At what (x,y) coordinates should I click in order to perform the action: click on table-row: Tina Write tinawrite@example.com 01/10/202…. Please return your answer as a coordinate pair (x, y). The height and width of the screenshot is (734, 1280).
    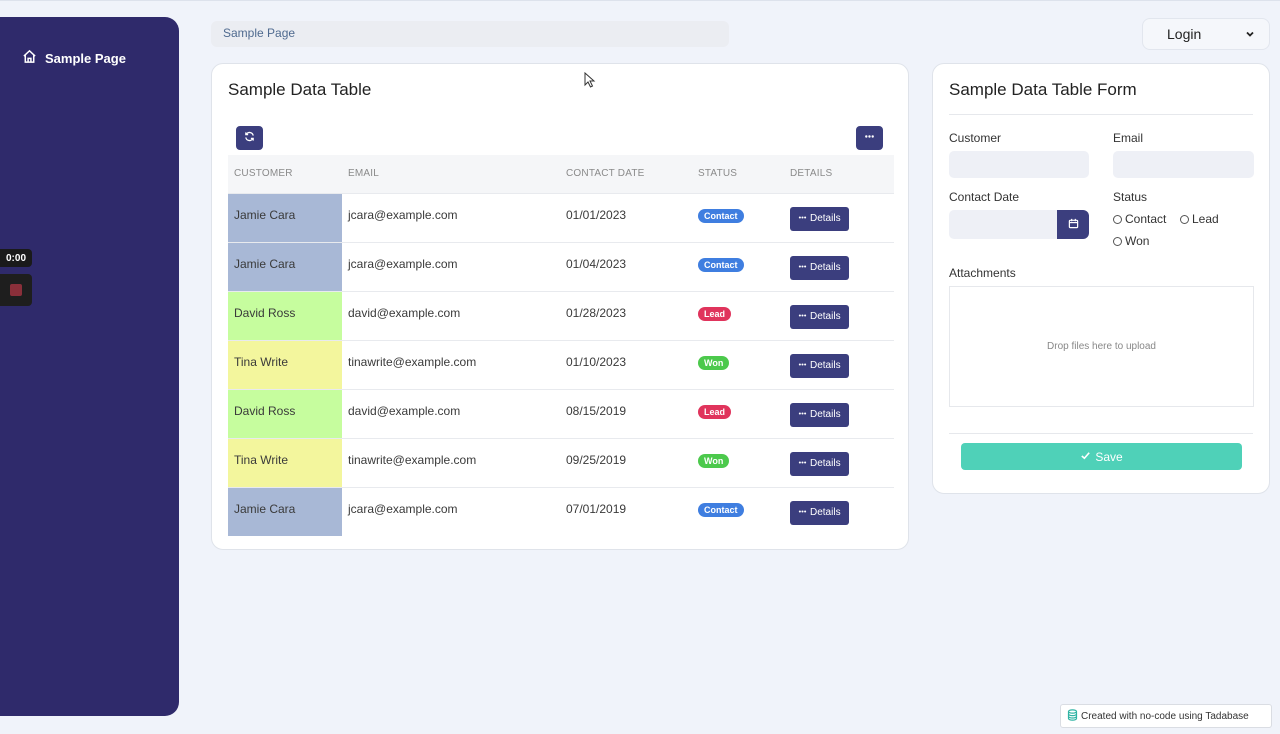
    Looking at the image, I should click on (561, 364).